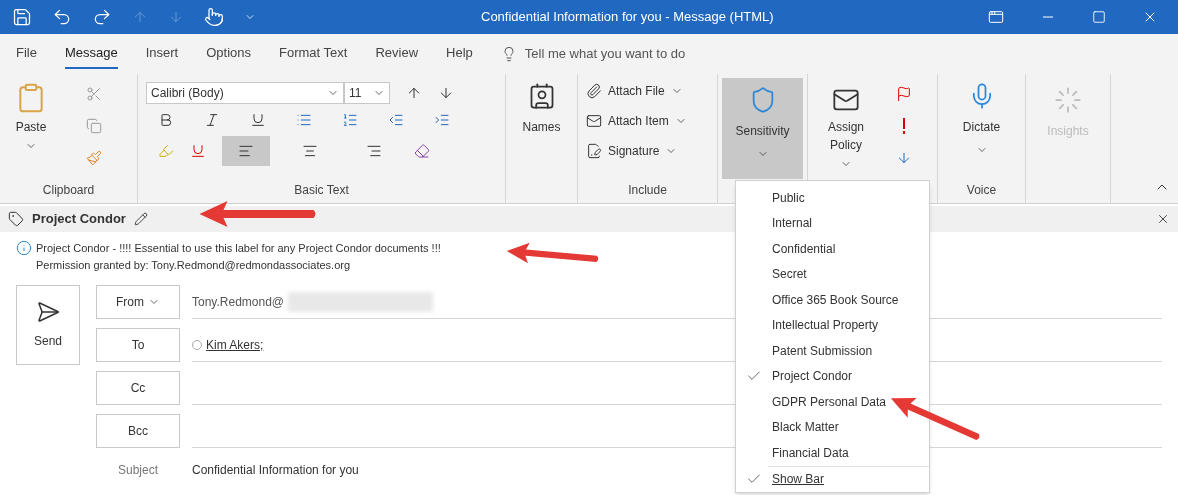 This screenshot has height=495, width=1178. What do you see at coordinates (636, 151) in the screenshot?
I see `include-button: Signature` at bounding box center [636, 151].